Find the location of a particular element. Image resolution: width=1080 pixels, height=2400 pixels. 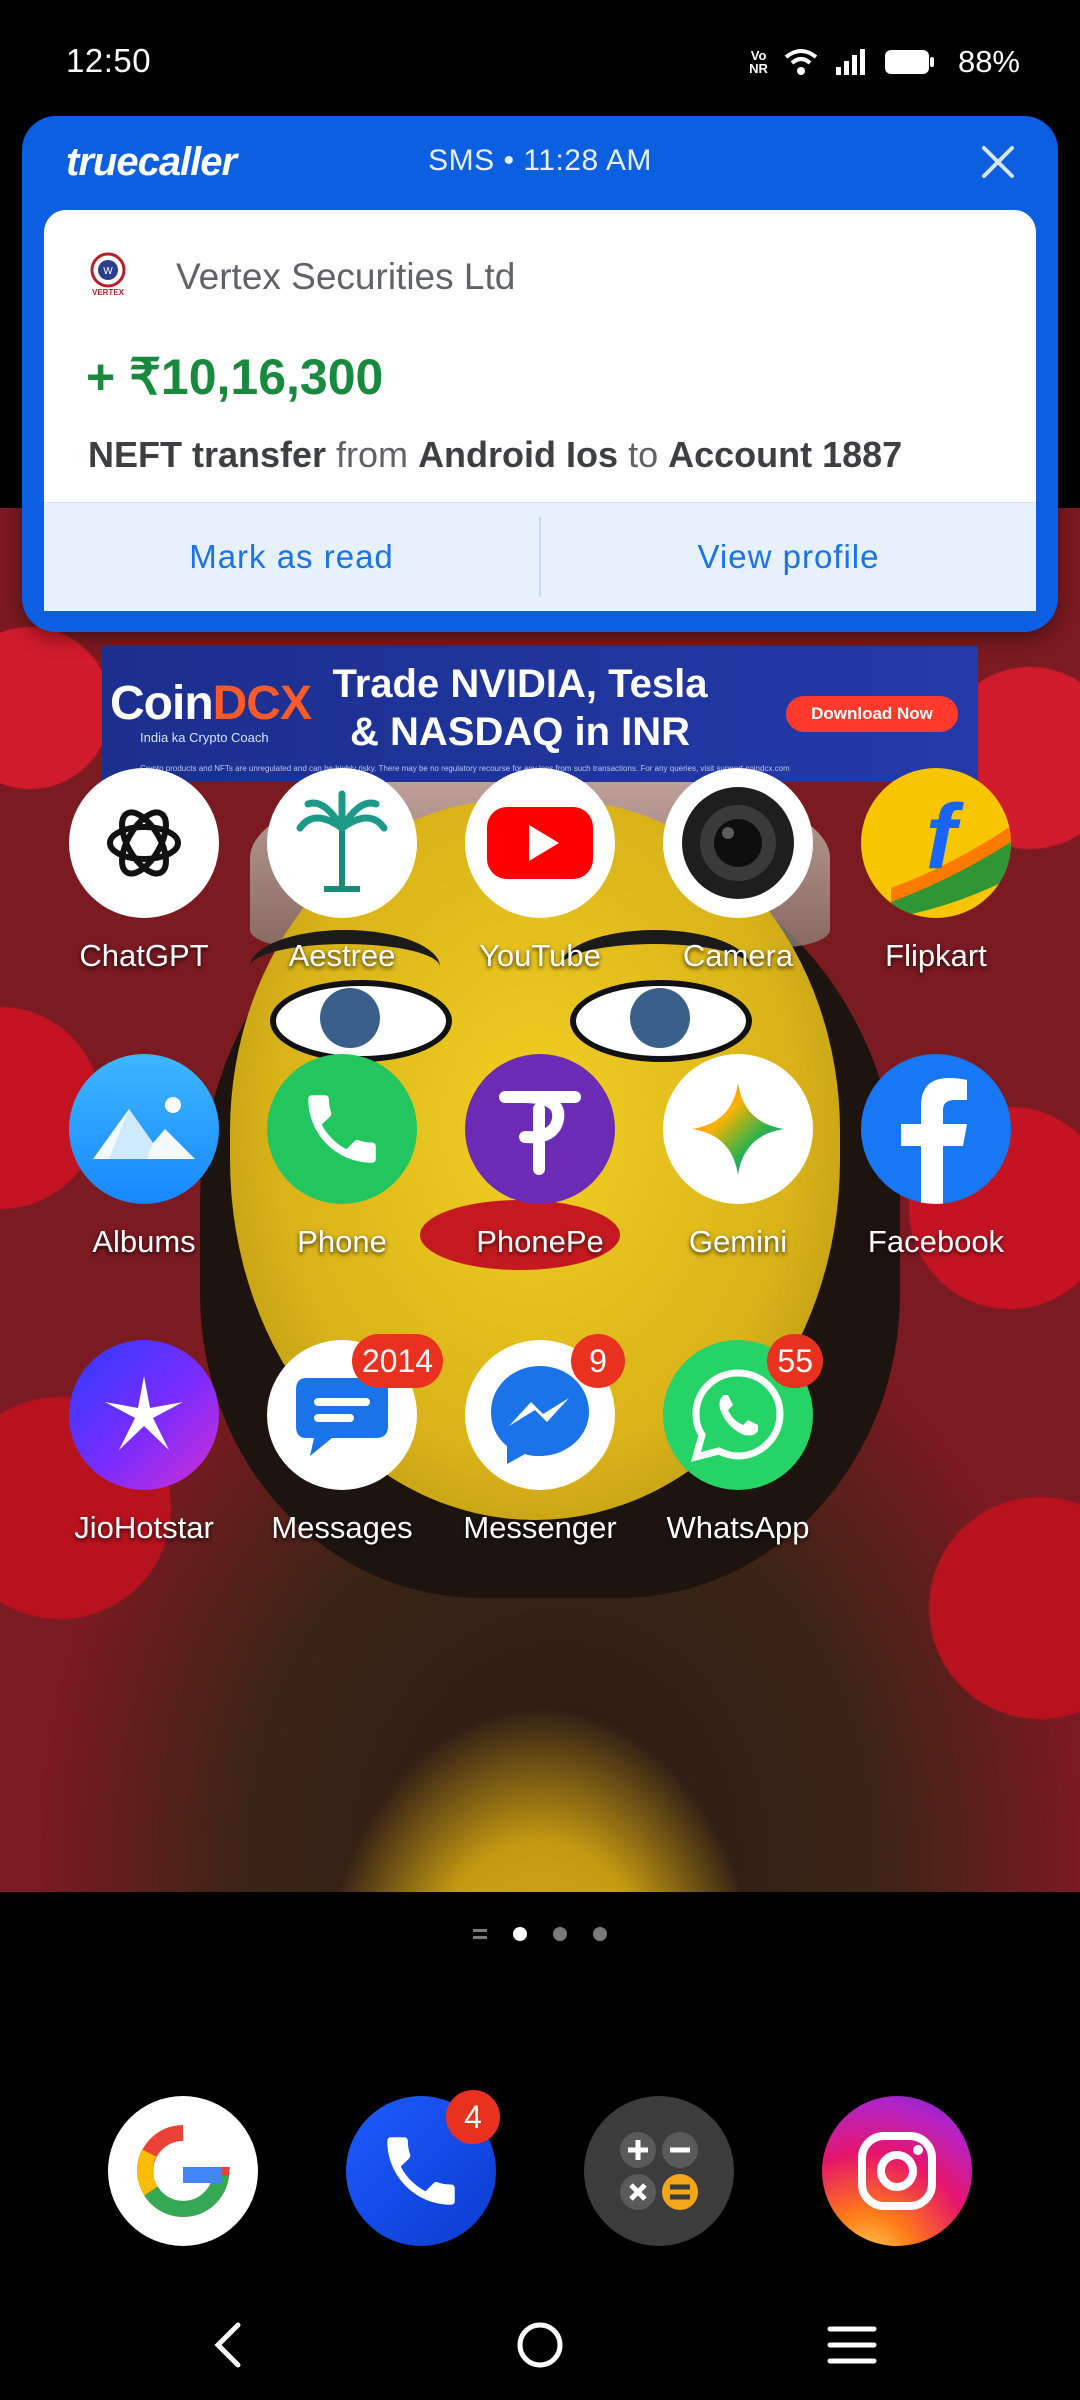

signal-icon is located at coordinates (850, 62).